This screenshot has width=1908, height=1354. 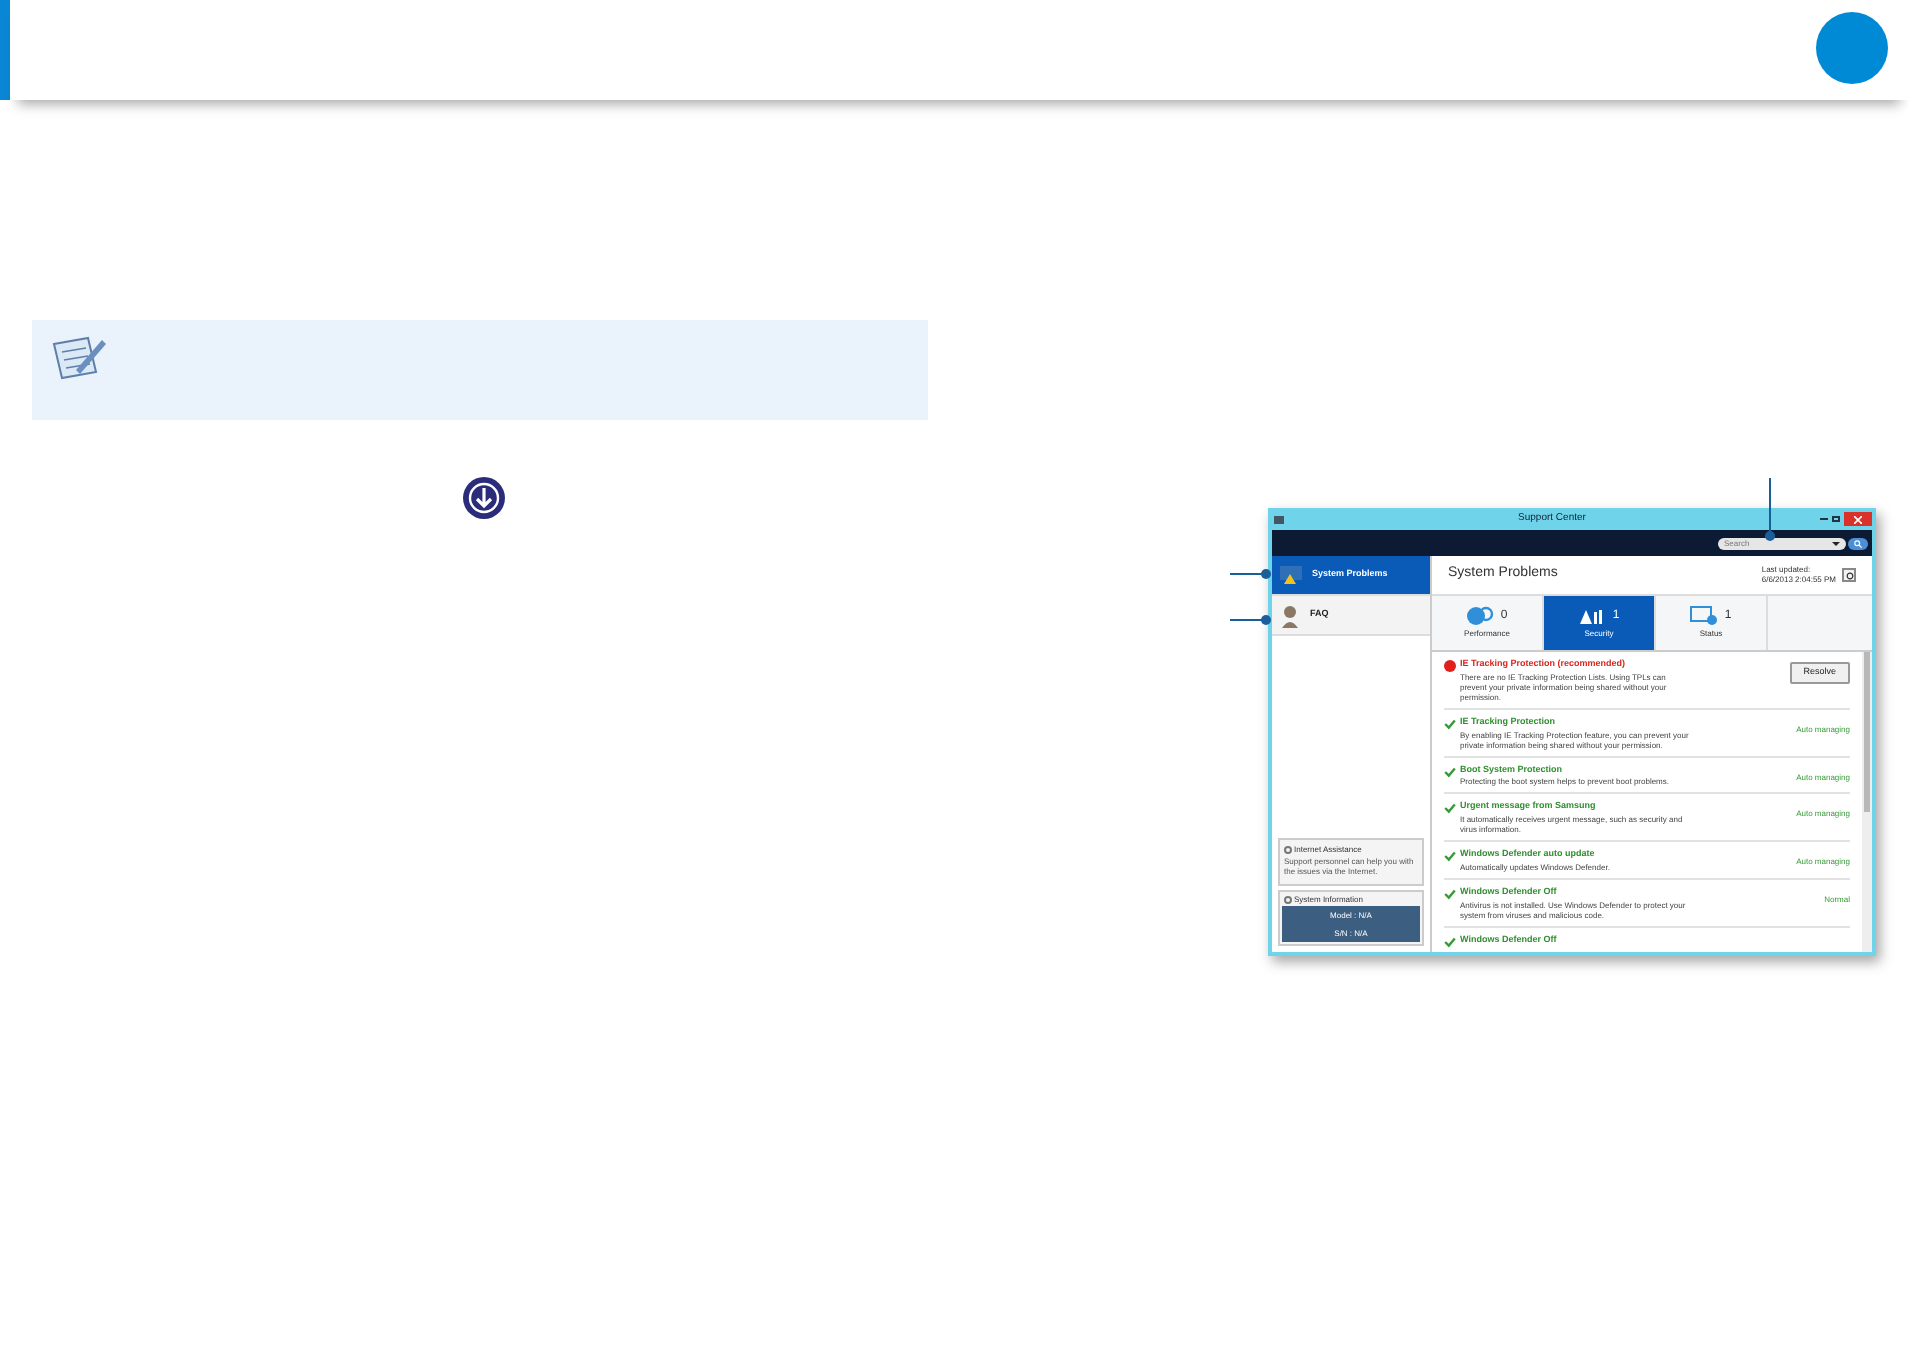 I want to click on close-icon, so click(x=1857, y=519).